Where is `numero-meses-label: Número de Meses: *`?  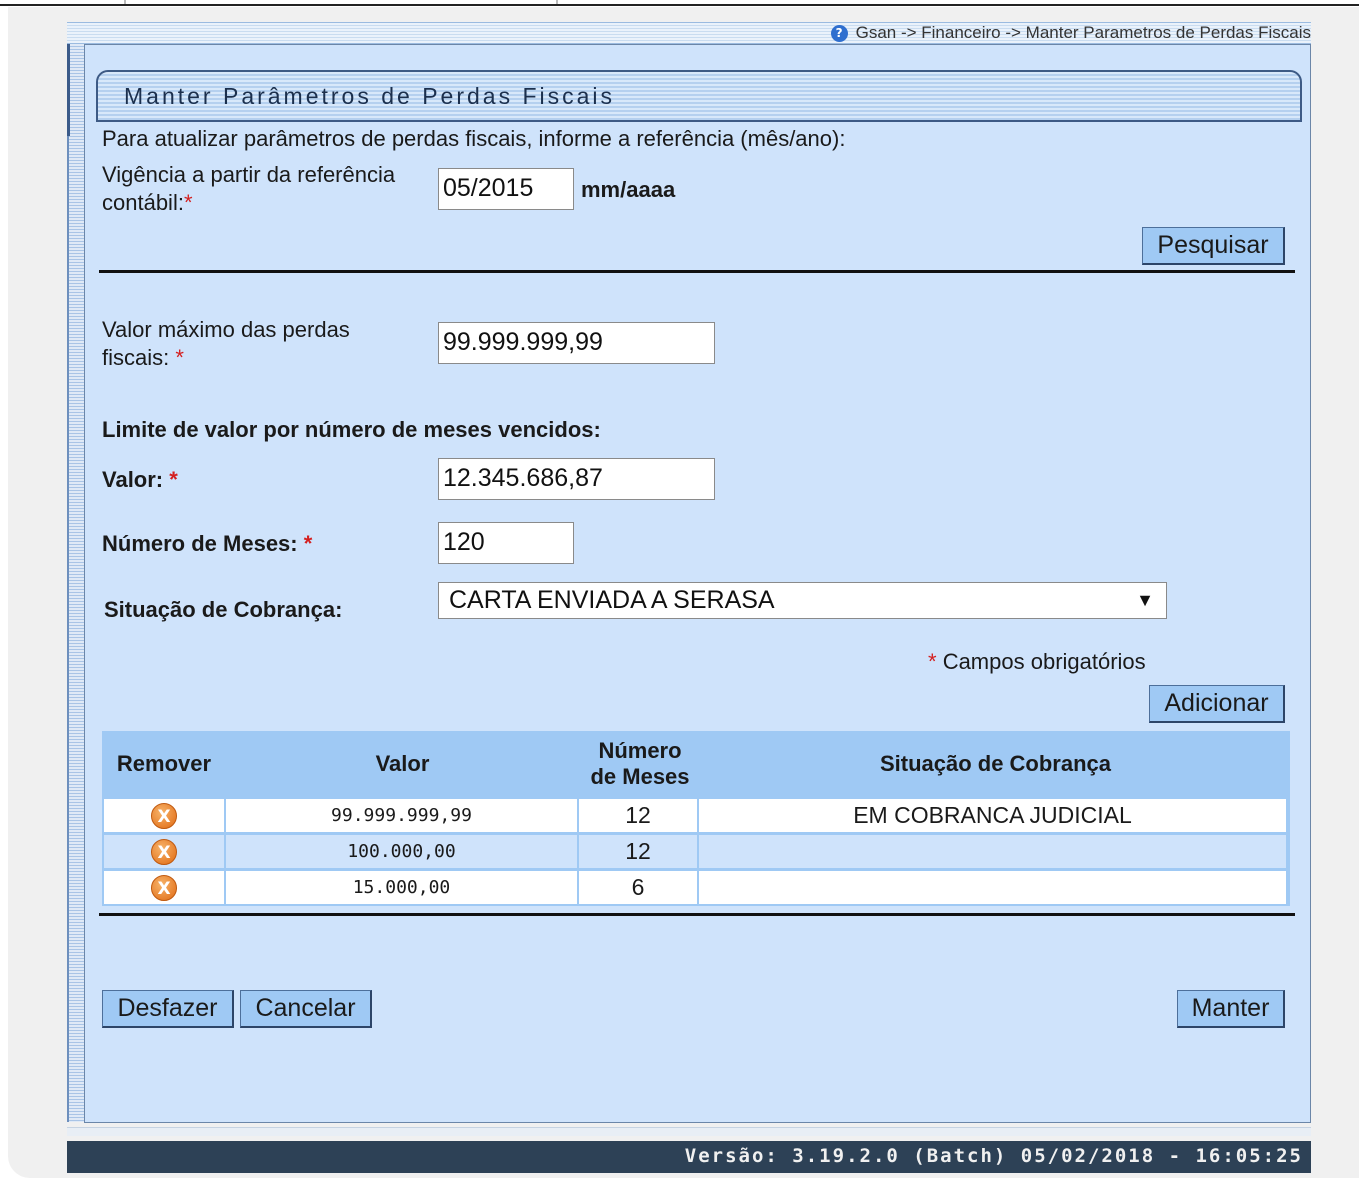 numero-meses-label: Número de Meses: * is located at coordinates (207, 544).